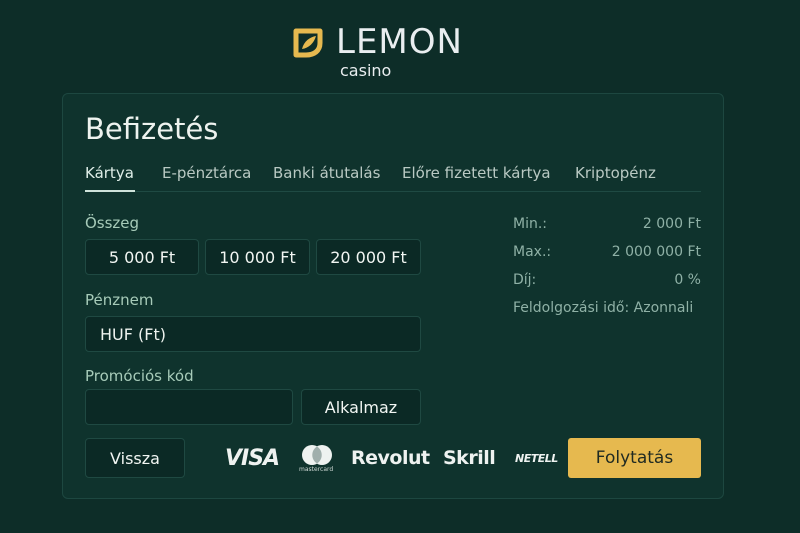 The width and height of the screenshot is (800, 533). I want to click on lemon-casino-logo: LEMON casino, so click(390, 51).